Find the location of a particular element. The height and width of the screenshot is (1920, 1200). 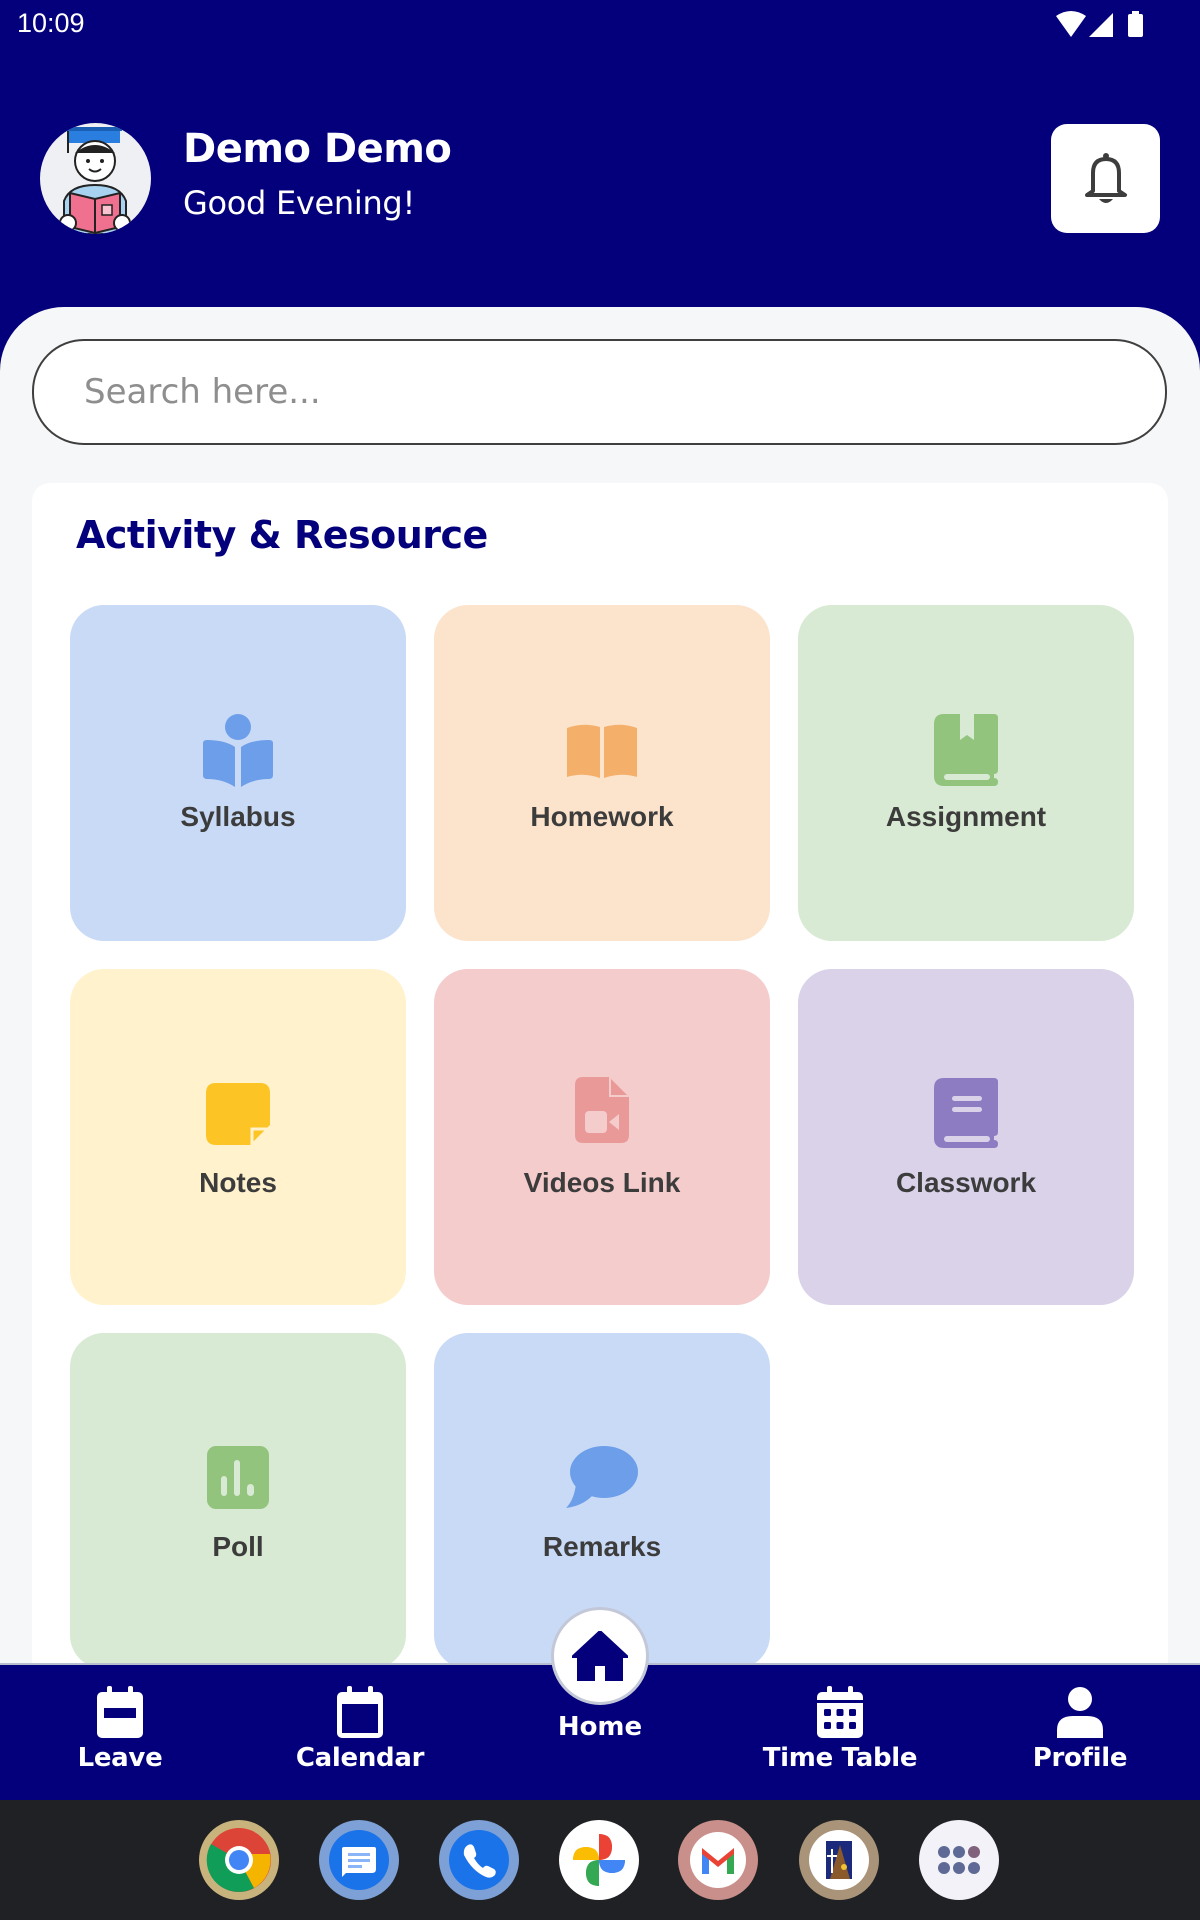

nav-label: Leave is located at coordinates (120, 1758).